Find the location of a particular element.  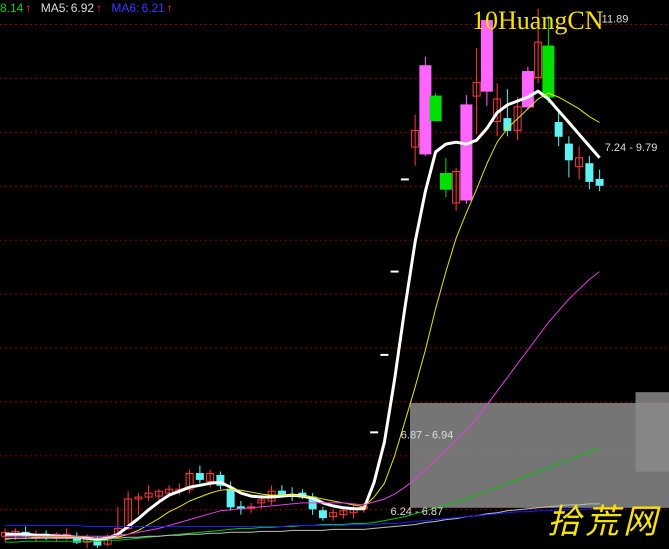

price-label: 7.24 - 9.79 is located at coordinates (631, 148).